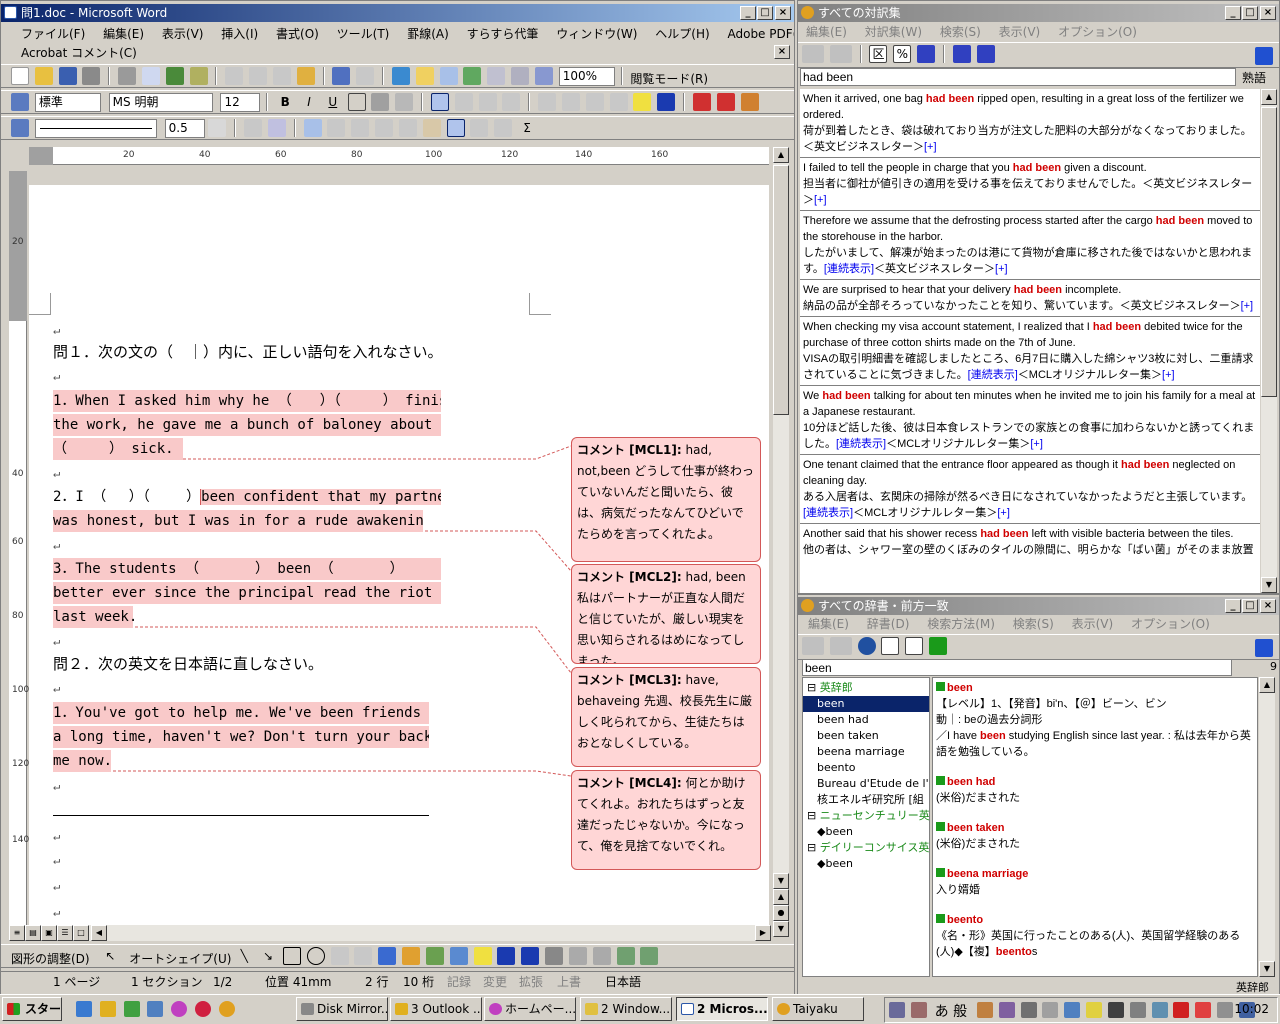 This screenshot has height=1024, width=1280. I want to click on menu-item: 検索(S), so click(1033, 624).